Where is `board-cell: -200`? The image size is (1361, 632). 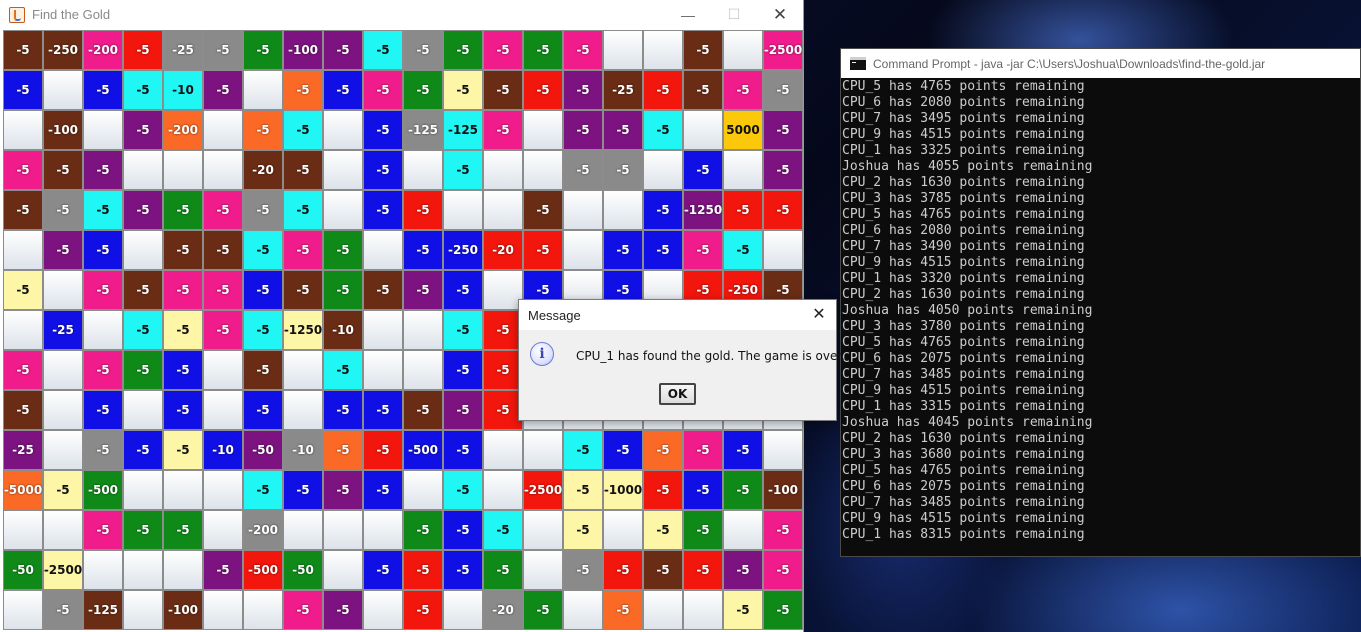
board-cell: -200 is located at coordinates (103, 50).